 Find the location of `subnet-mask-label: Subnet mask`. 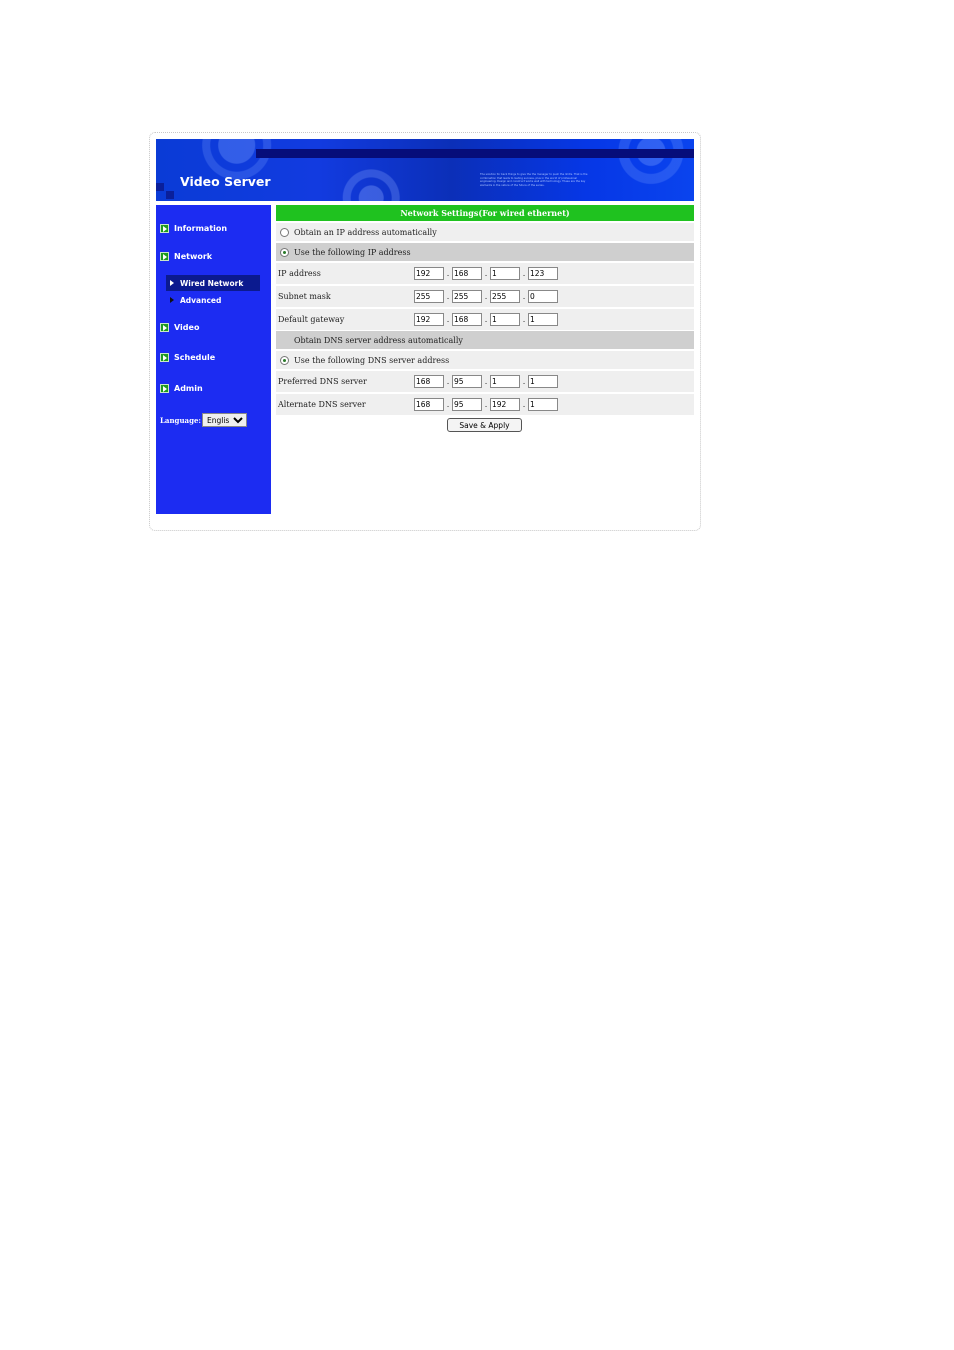

subnet-mask-label: Subnet mask is located at coordinates (304, 296).